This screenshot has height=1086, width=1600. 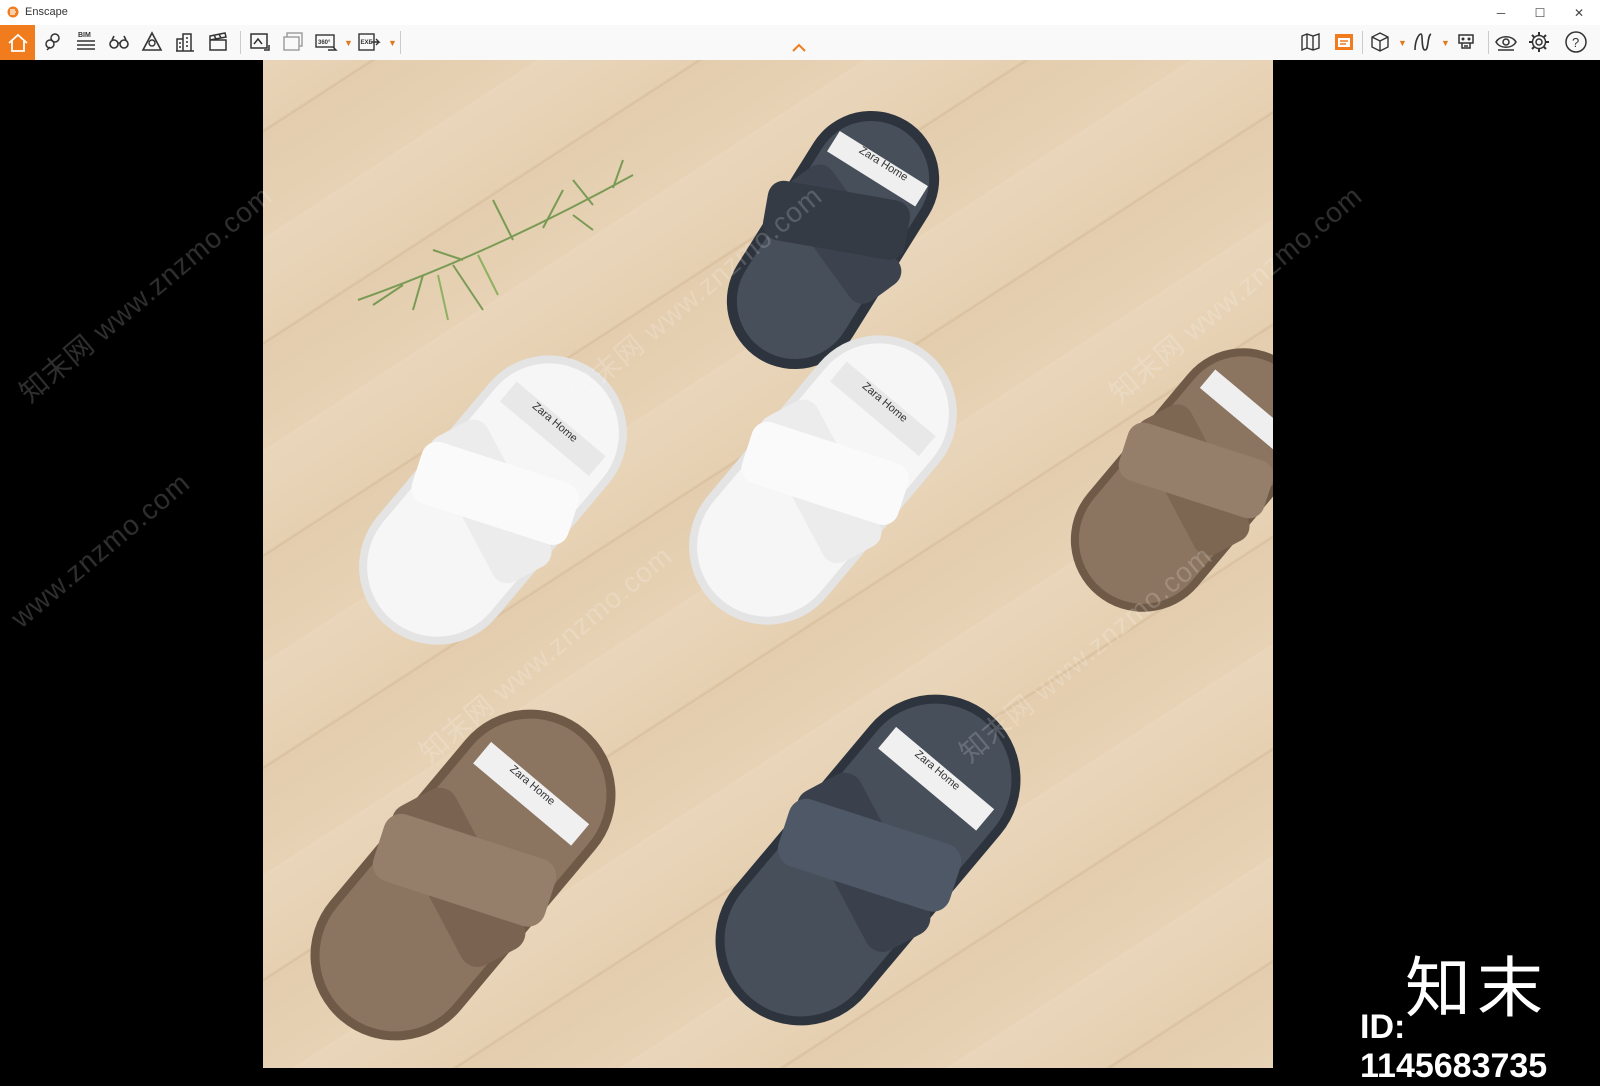 I want to click on map-icon, so click(x=1310, y=42).